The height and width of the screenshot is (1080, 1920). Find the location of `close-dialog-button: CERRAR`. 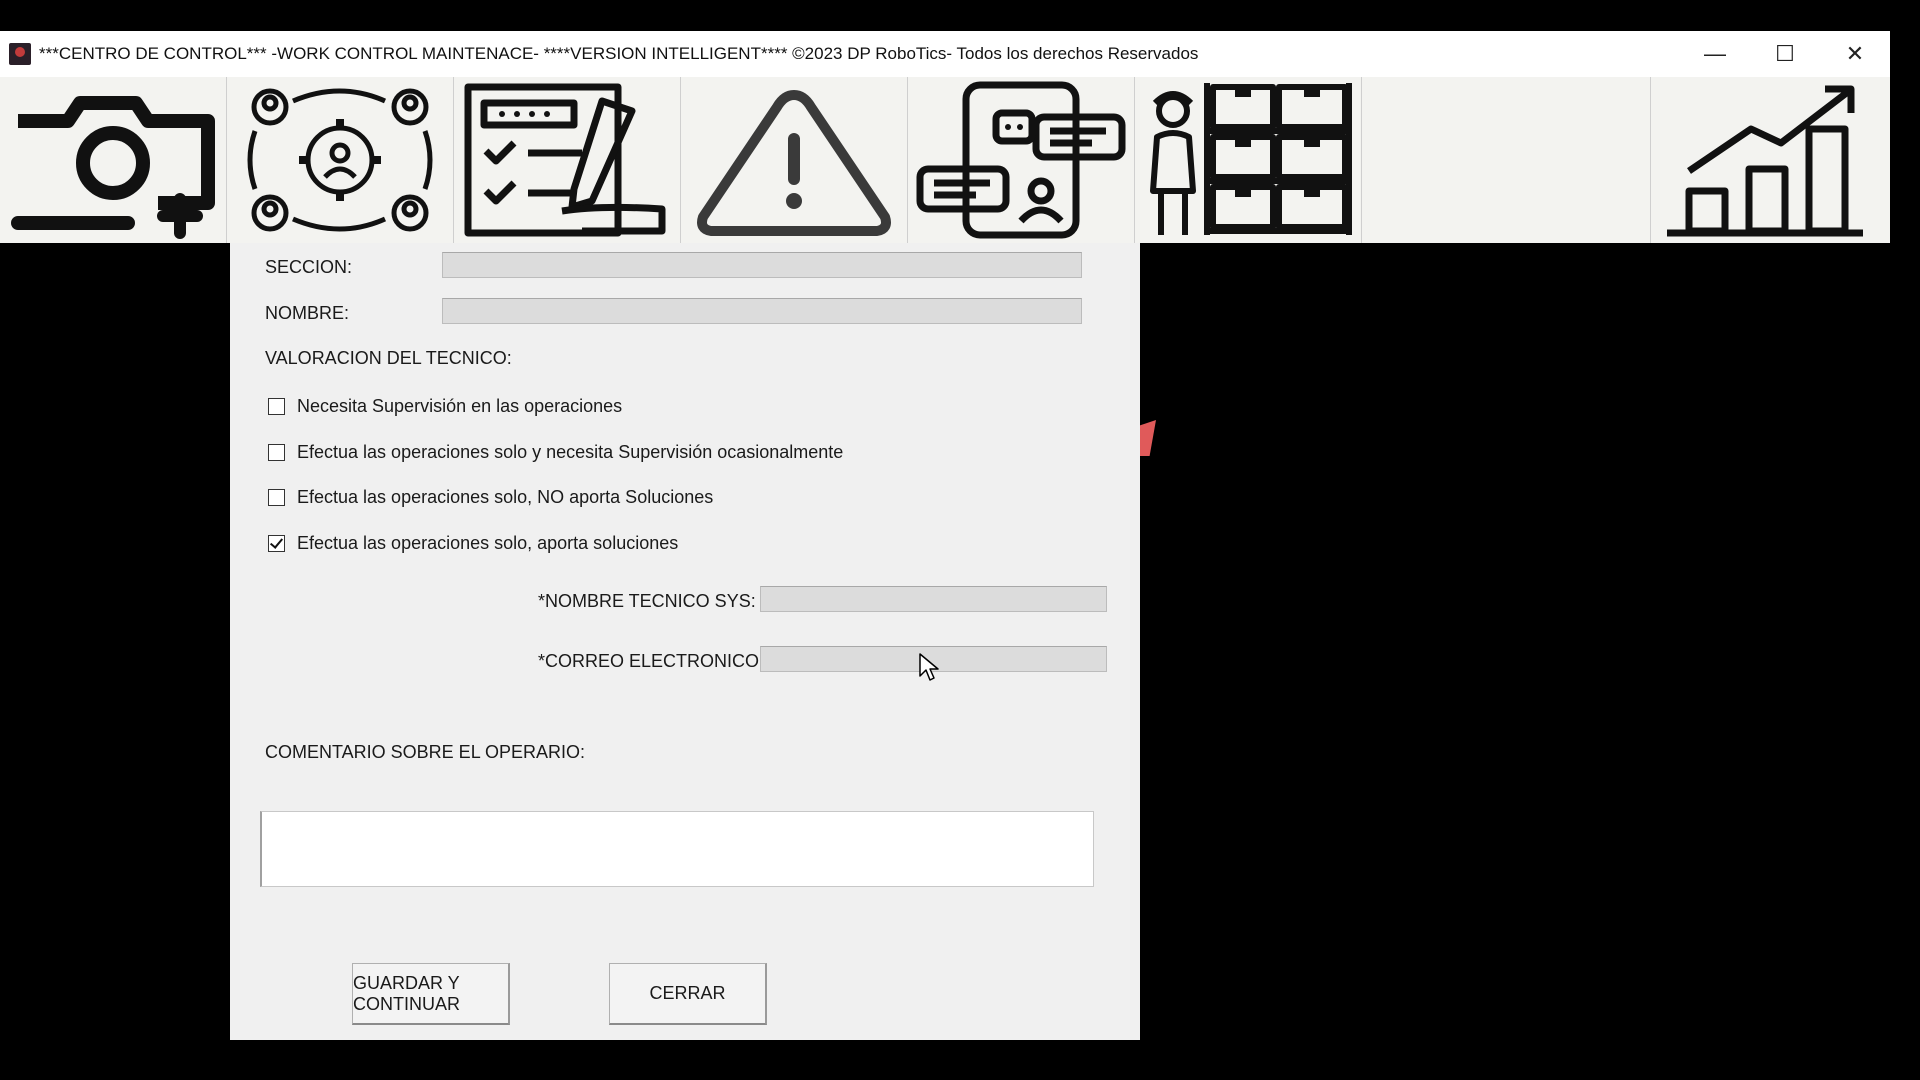

close-dialog-button: CERRAR is located at coordinates (688, 994).